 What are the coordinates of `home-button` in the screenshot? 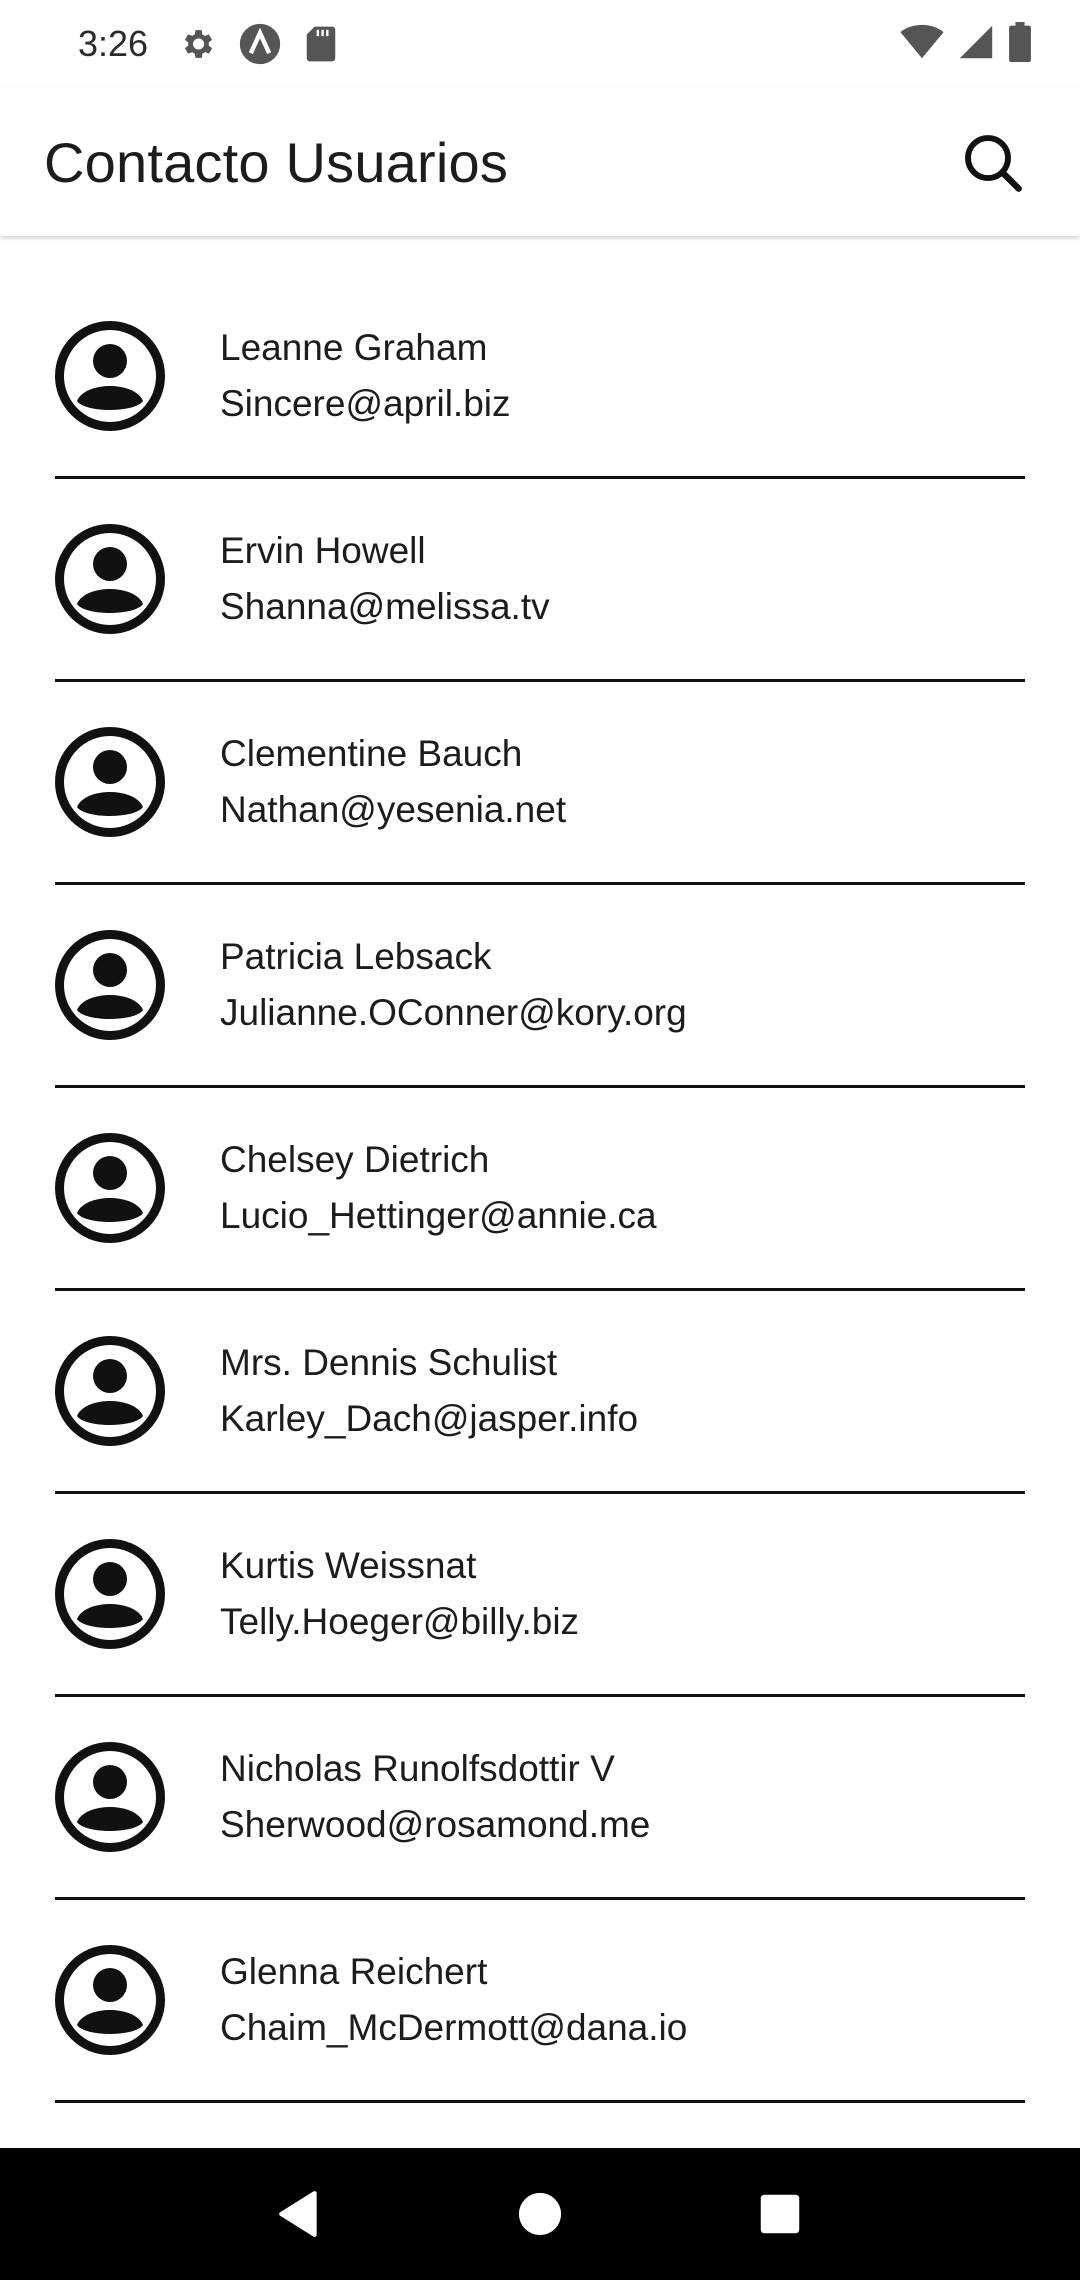 It's located at (540, 2214).